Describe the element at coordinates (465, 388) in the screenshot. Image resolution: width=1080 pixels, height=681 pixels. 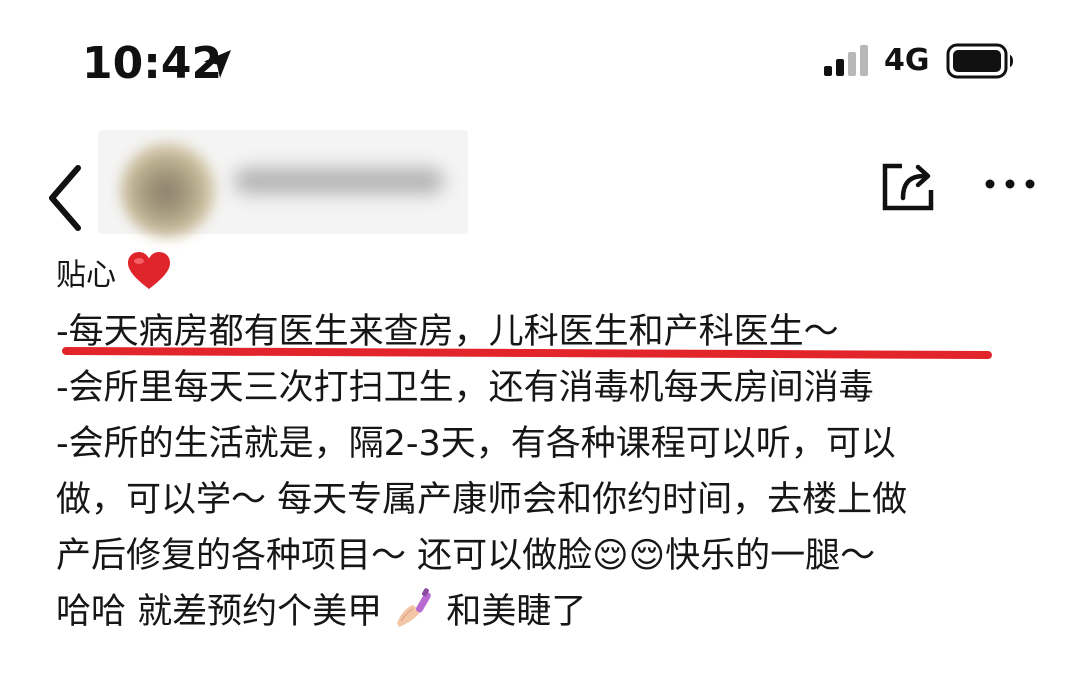
I see `post-line: -会所里每天三次打扫卫生，还有消毒机每天房间消毒` at that location.